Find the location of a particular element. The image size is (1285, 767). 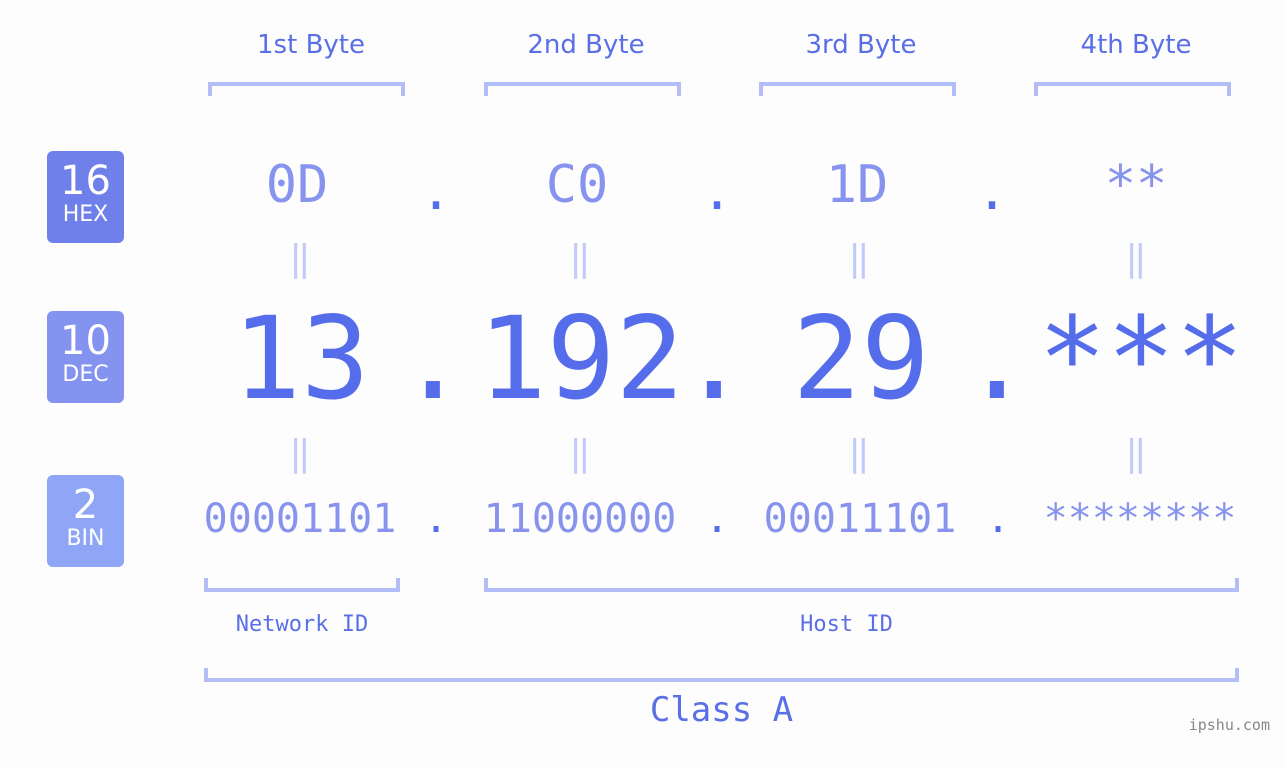

dec-badge-number: 10 is located at coordinates (85, 341).